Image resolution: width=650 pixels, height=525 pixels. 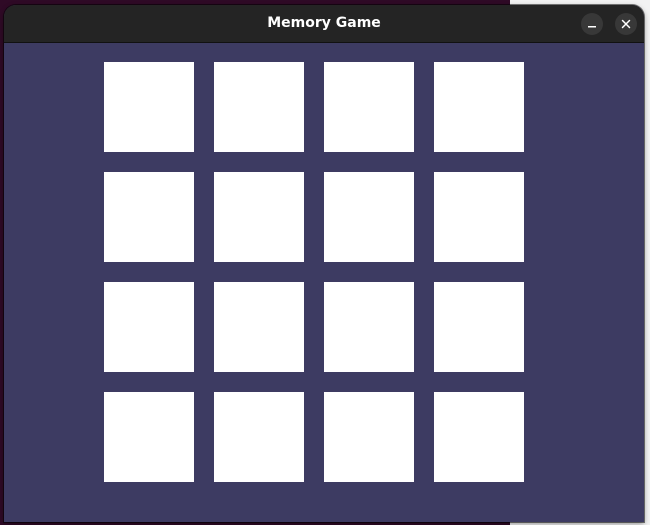 I want to click on window-title: Memory Game, so click(x=324, y=23).